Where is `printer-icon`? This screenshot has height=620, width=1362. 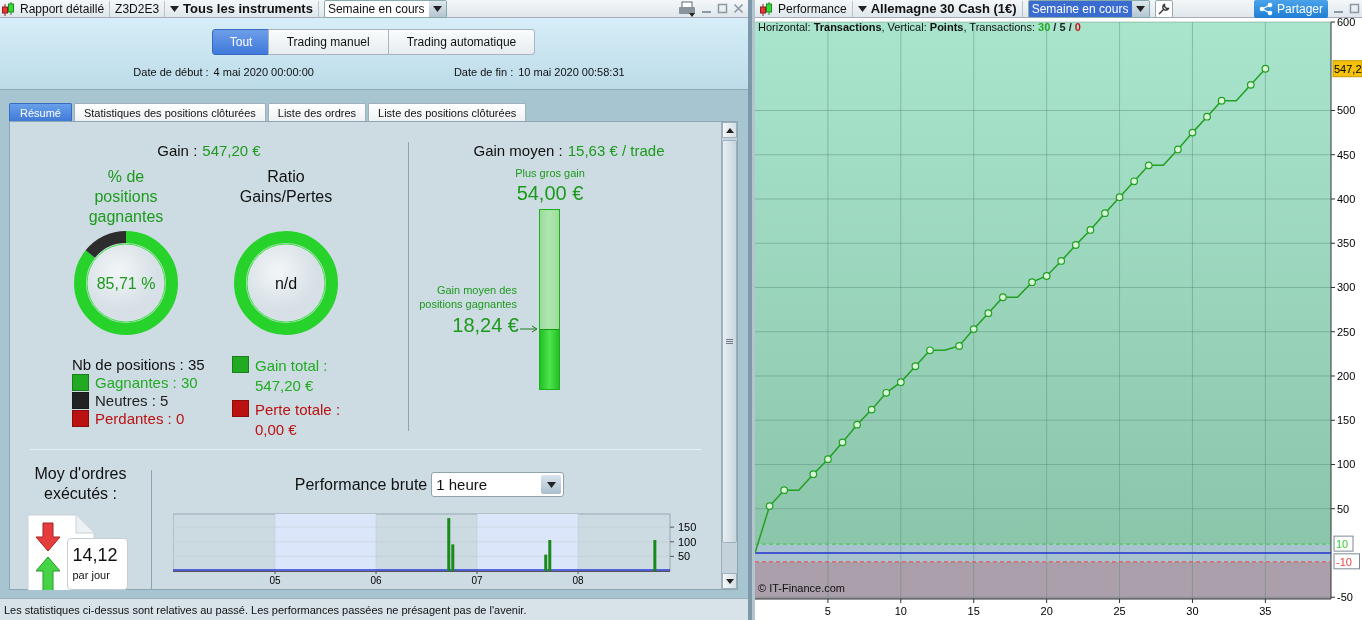
printer-icon is located at coordinates (687, 8).